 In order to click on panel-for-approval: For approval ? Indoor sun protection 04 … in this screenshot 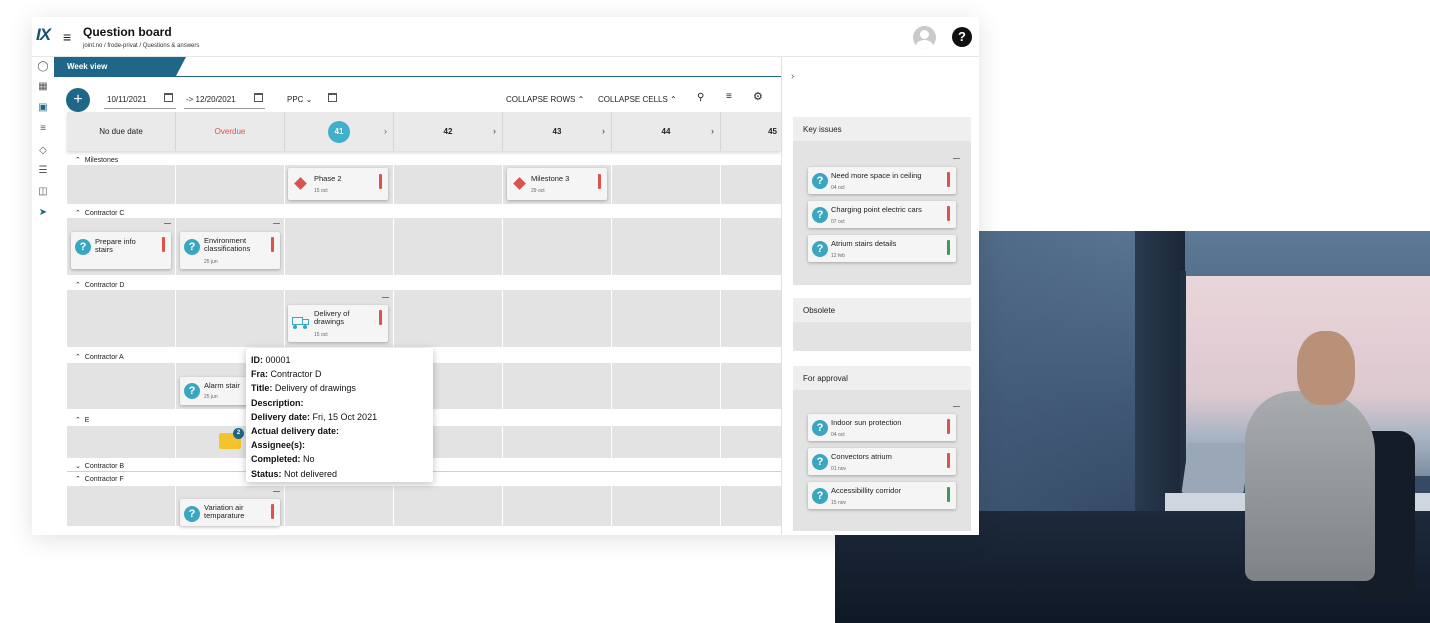, I will do `click(882, 448)`.